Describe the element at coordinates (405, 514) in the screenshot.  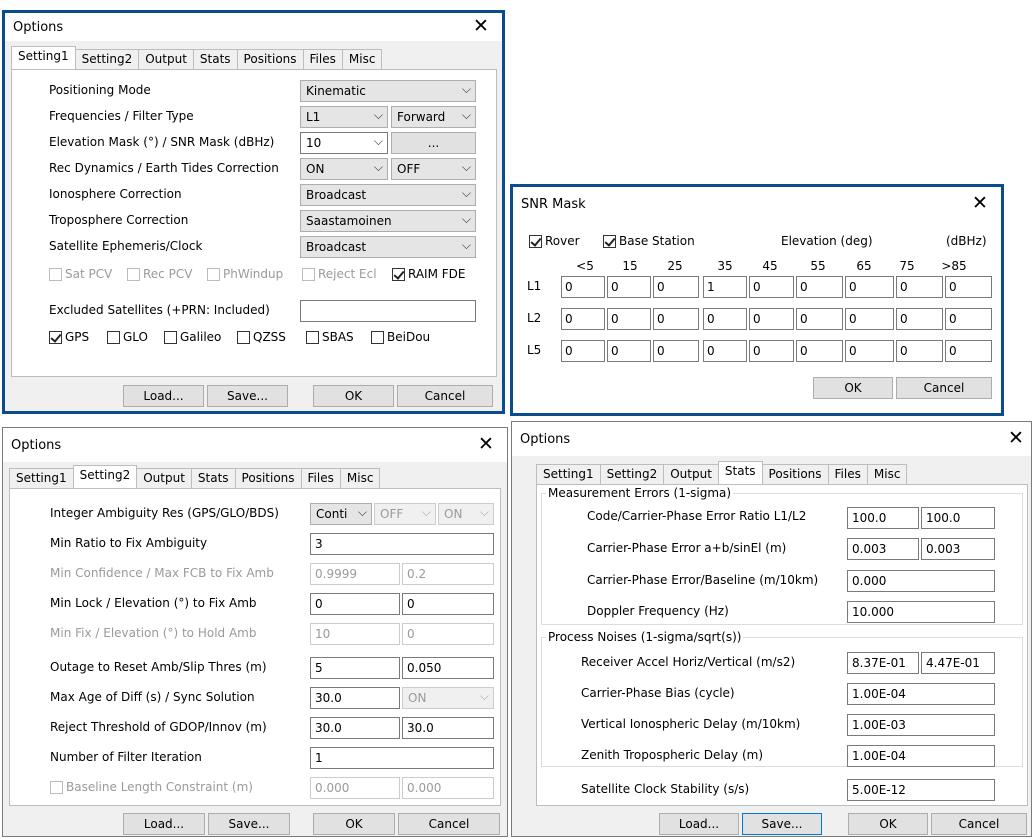
I see `ar-mode-glo-select: OFF ⌵` at that location.